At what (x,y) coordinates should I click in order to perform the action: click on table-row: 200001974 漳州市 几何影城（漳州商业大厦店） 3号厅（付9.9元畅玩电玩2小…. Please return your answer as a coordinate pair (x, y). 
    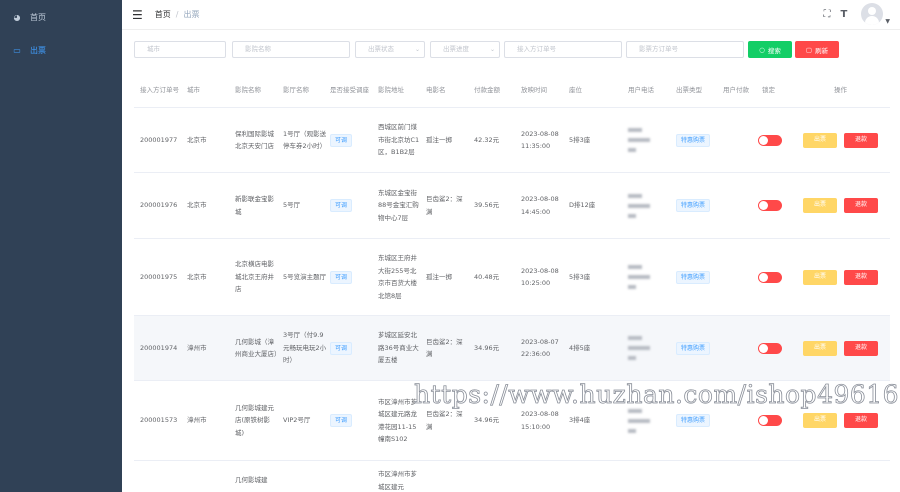
    Looking at the image, I should click on (512, 348).